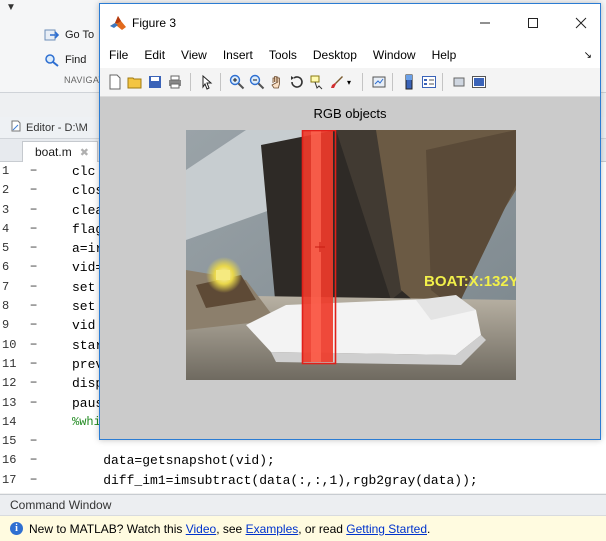 This screenshot has width=606, height=541. I want to click on menu-dock-arrow-icon: ↘, so click(588, 55).